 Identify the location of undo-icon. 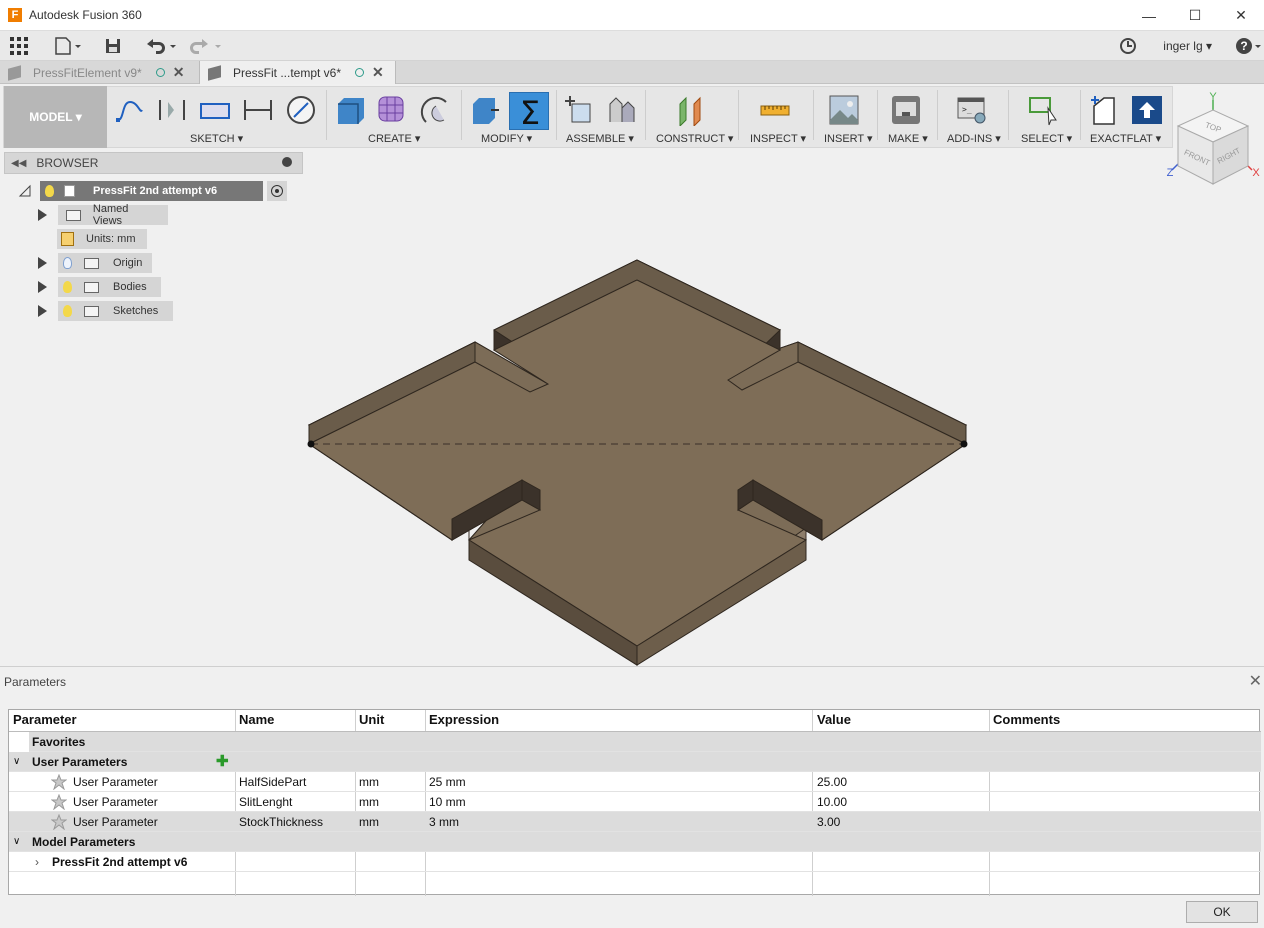
(161, 46).